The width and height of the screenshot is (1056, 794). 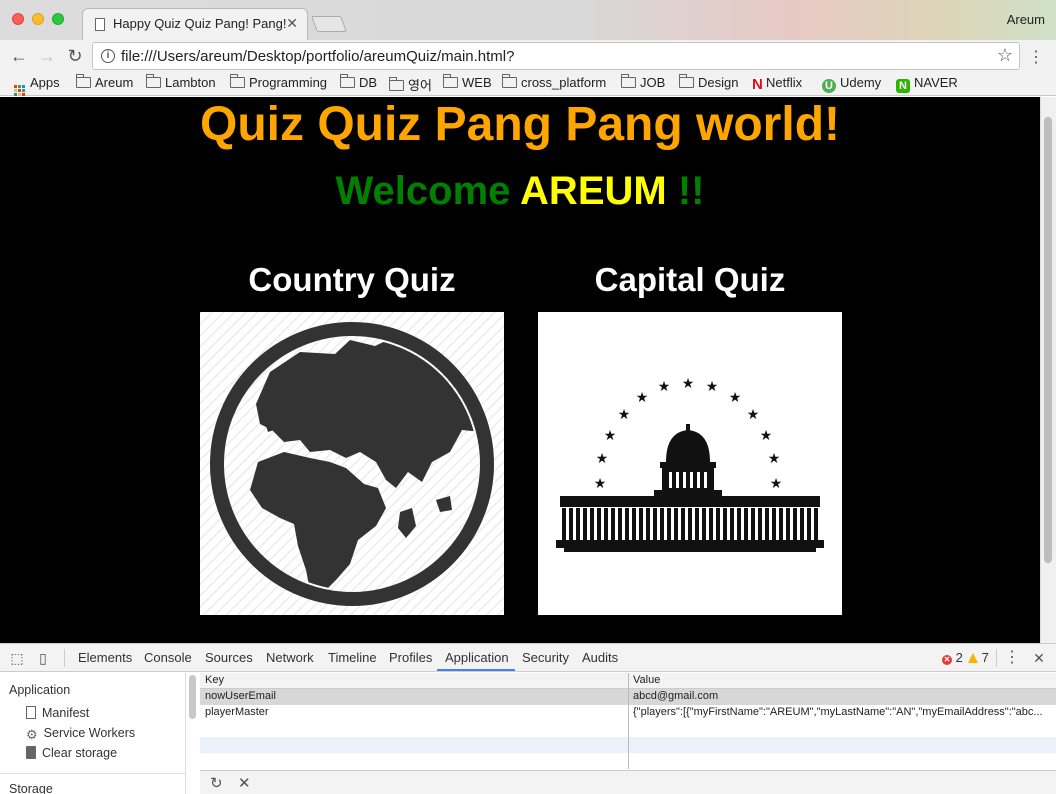 I want to click on tab-close-icon: ✕, so click(x=292, y=23).